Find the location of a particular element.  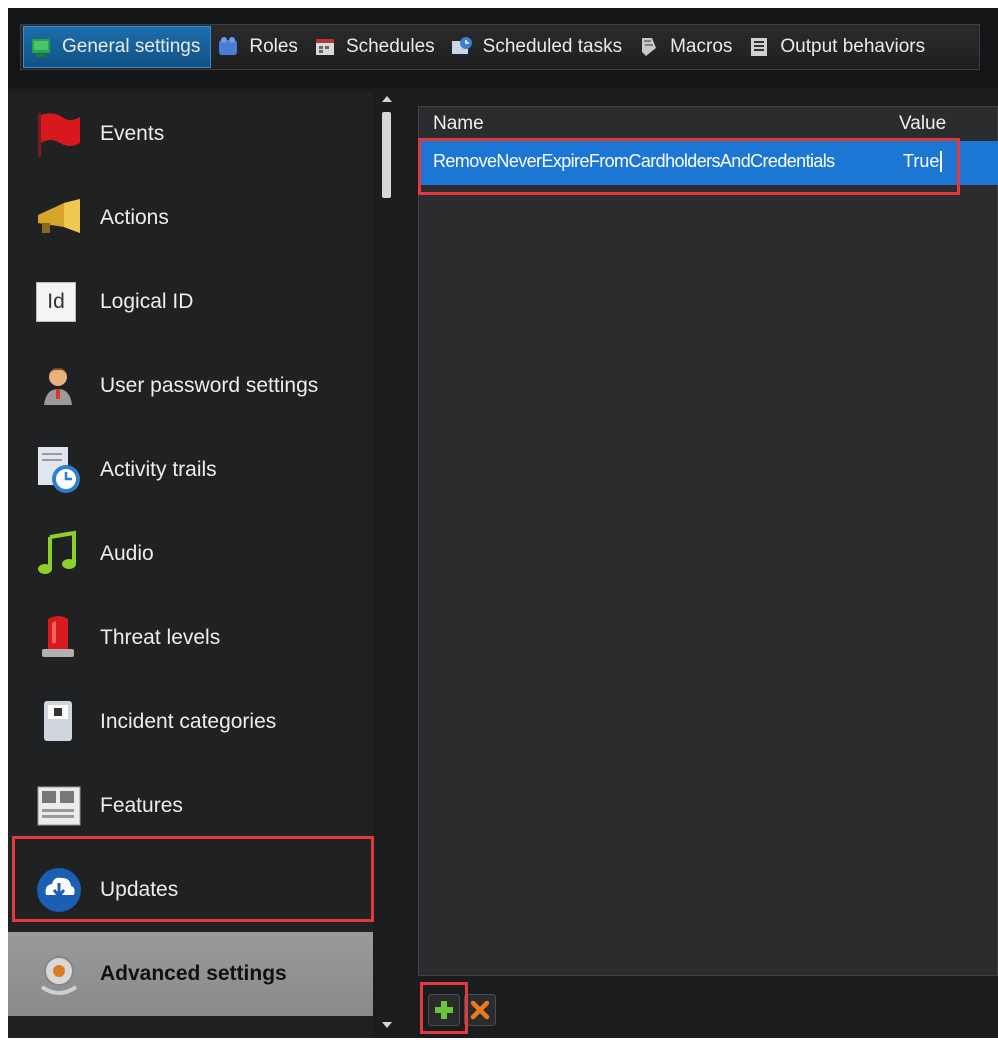

macros-icon is located at coordinates (649, 47).